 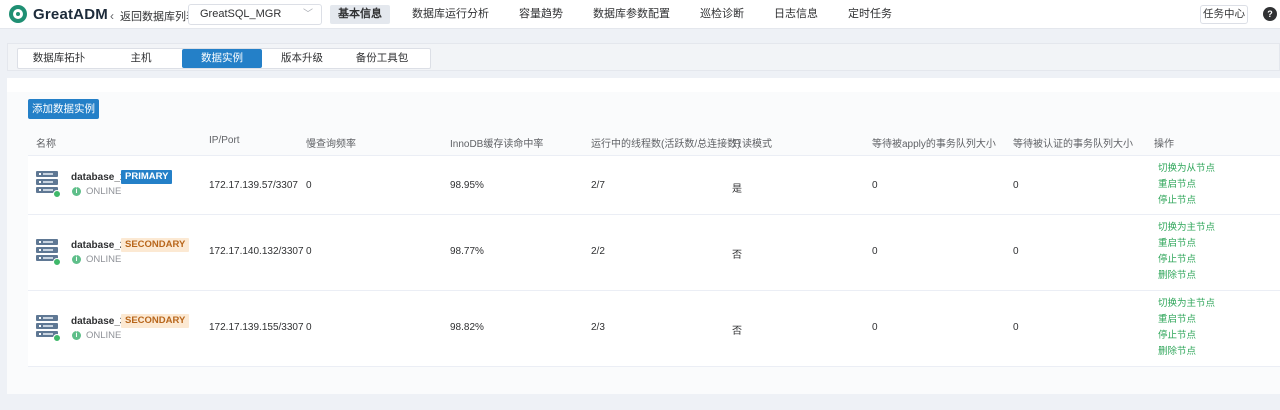 What do you see at coordinates (112, 16) in the screenshot?
I see `chevron-left-icon: ‹` at bounding box center [112, 16].